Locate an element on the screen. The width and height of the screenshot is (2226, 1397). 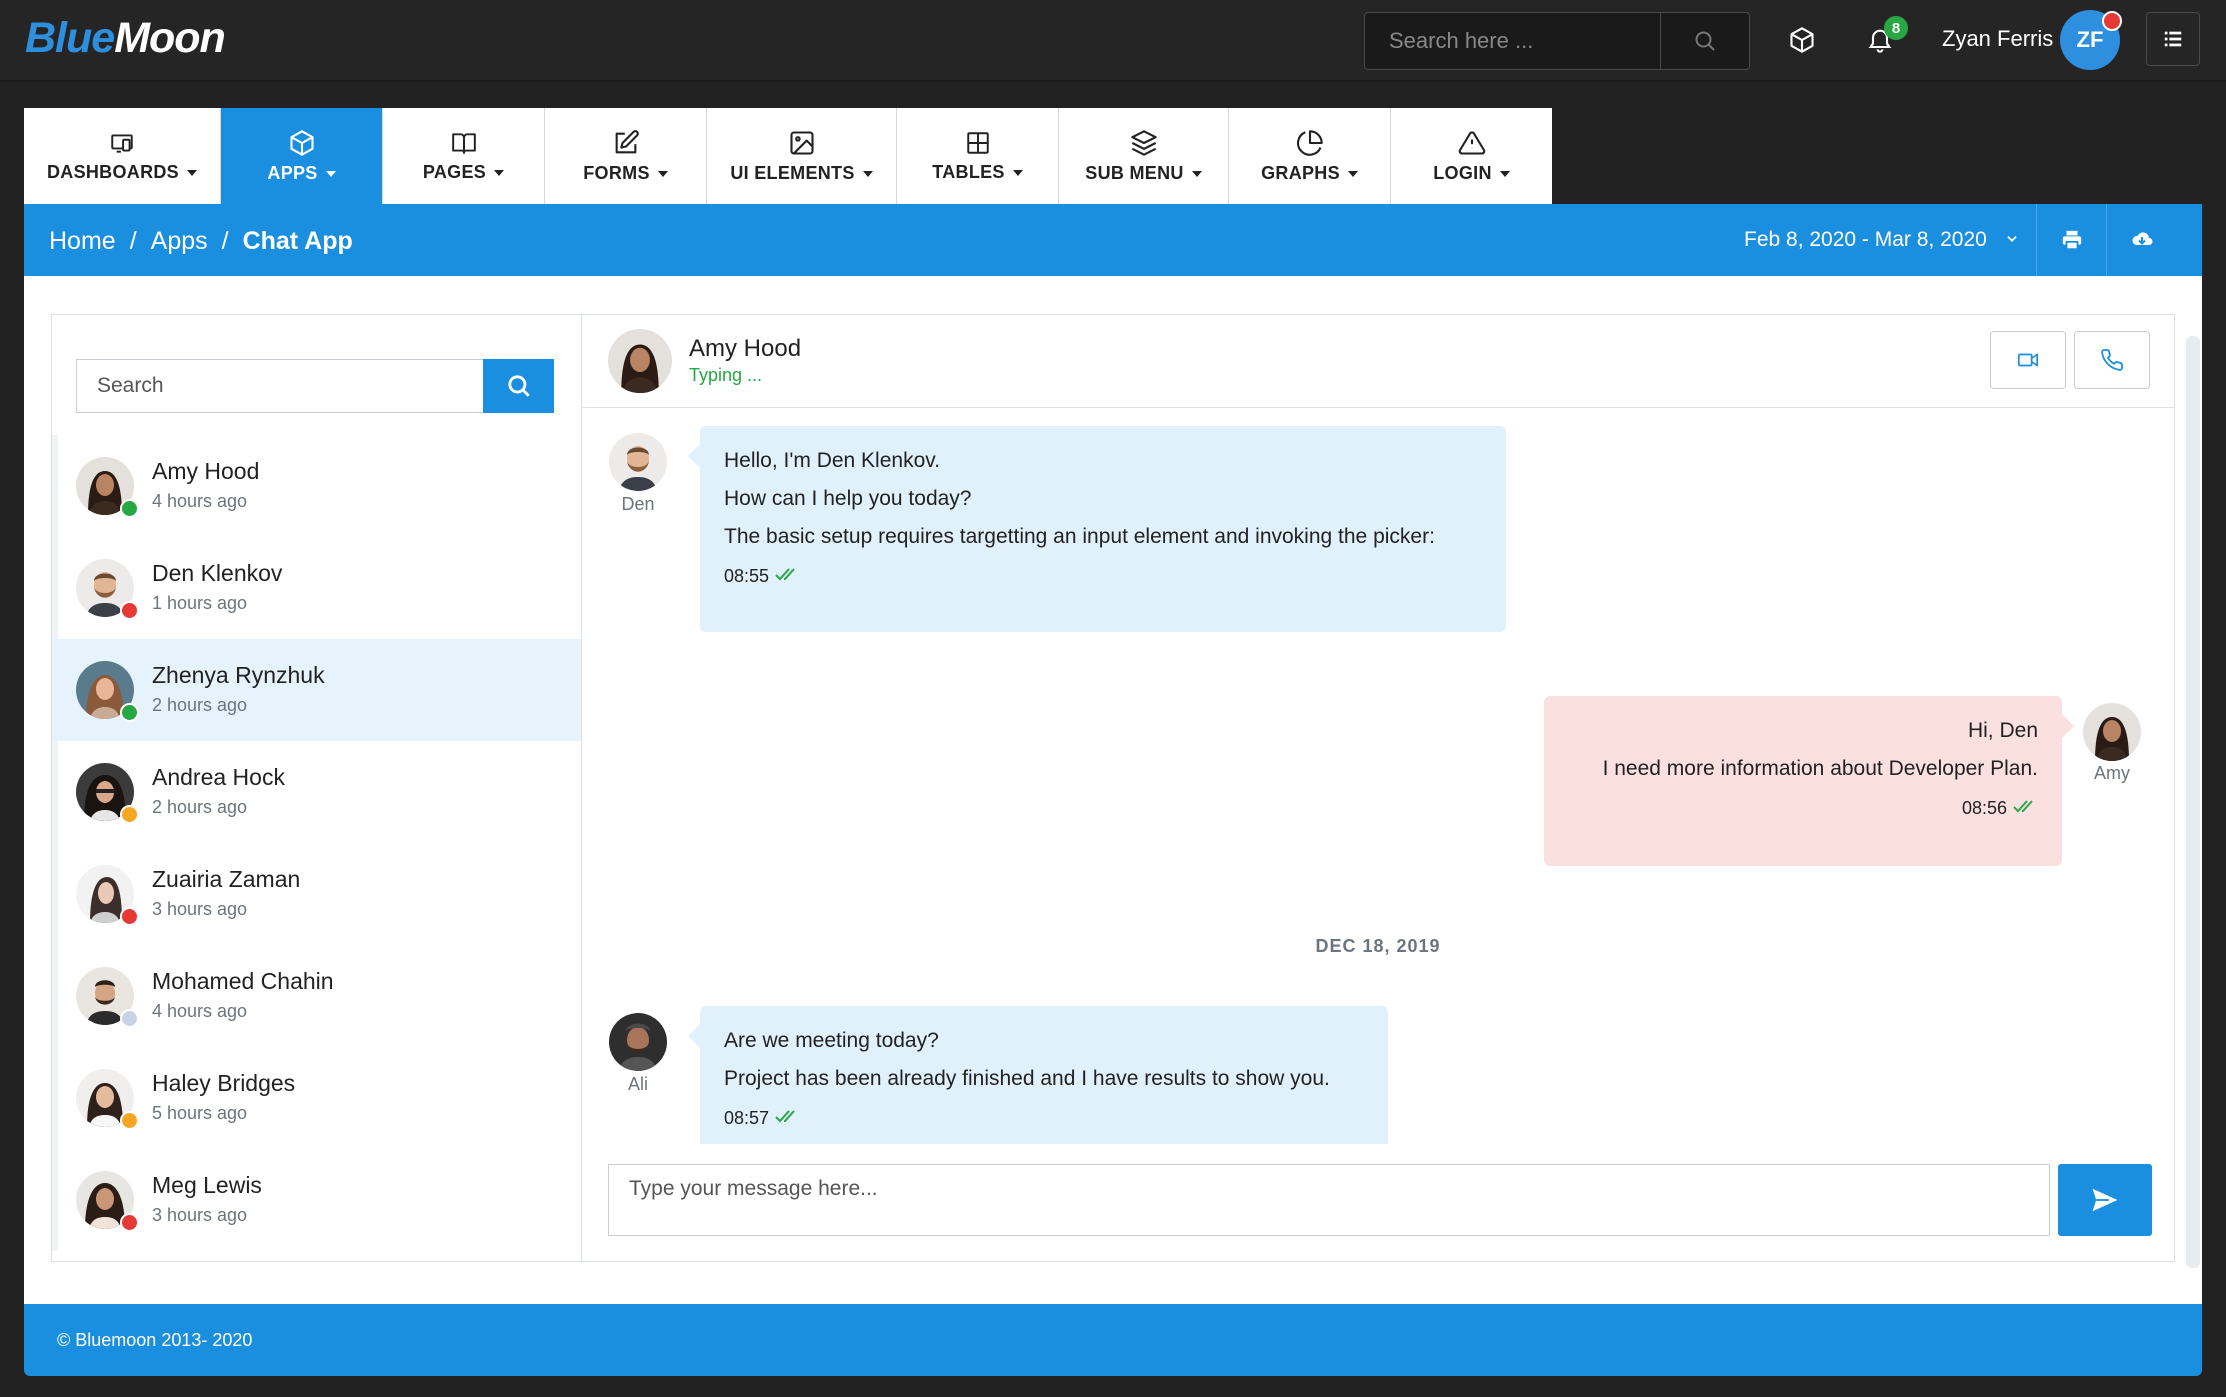
global-search-input is located at coordinates (1513, 41).